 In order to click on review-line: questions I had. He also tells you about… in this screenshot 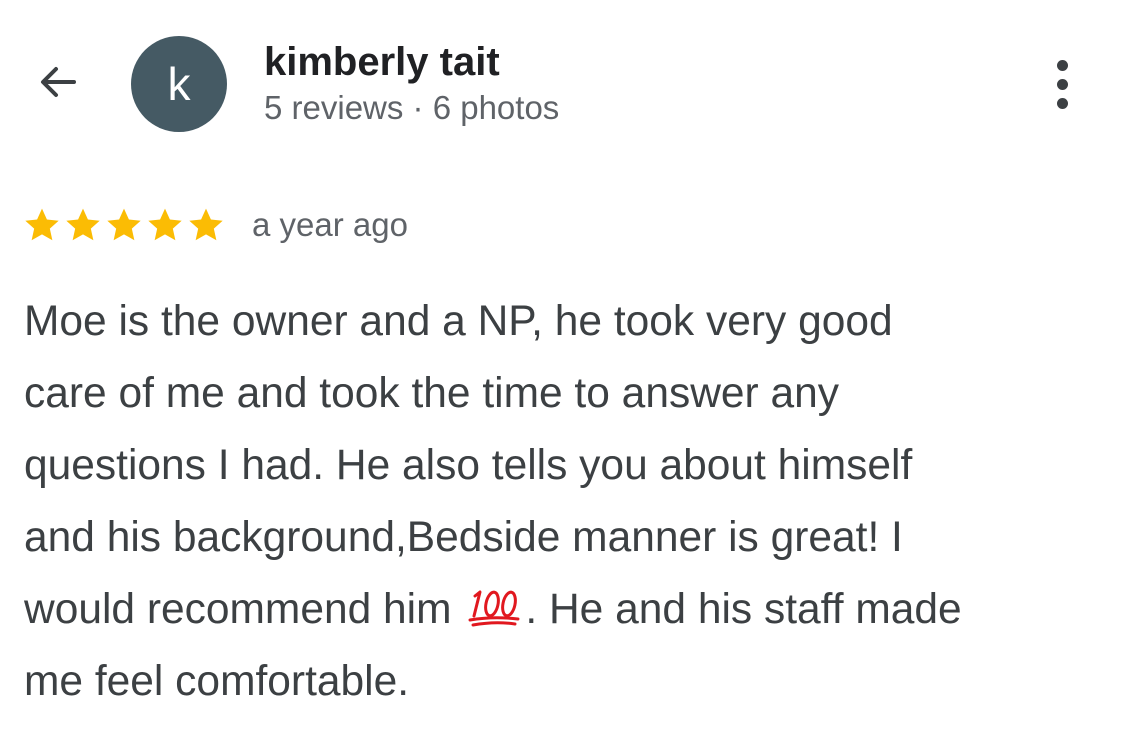, I will do `click(468, 465)`.